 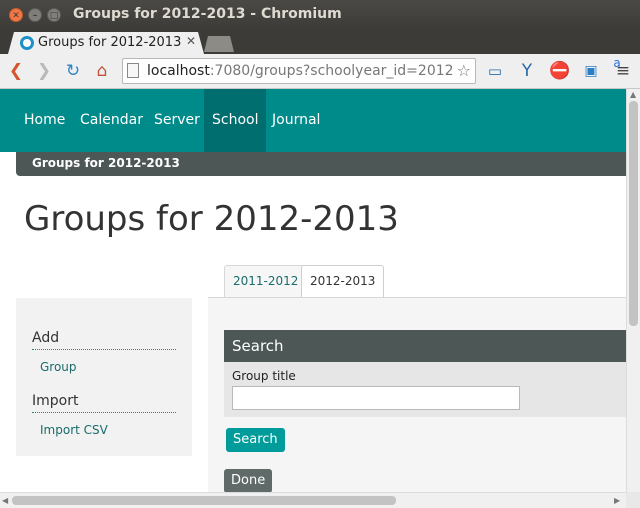 I want to click on bookmark-star-icon: ☆, so click(x=463, y=70).